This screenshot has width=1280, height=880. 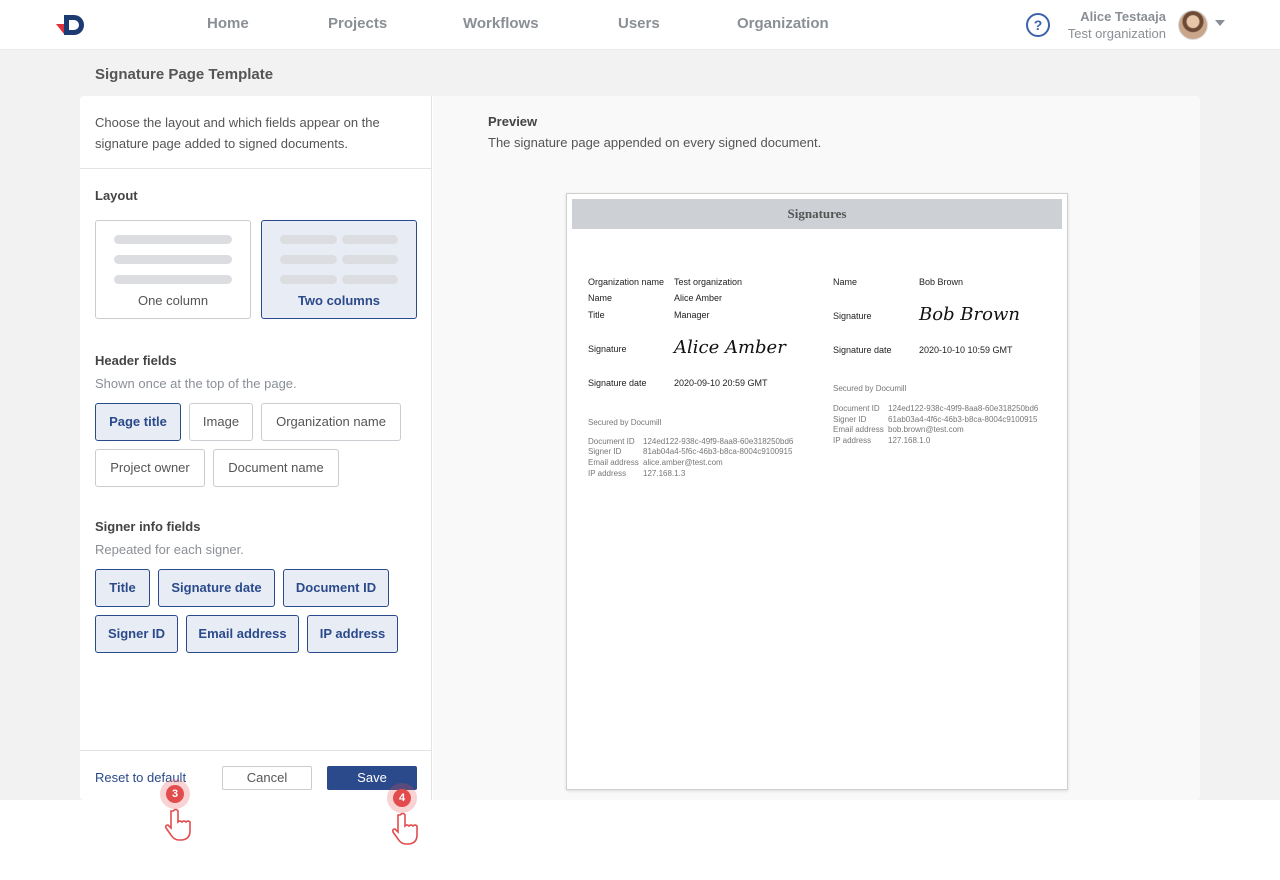 I want to click on cancel-button: Cancel, so click(x=267, y=778).